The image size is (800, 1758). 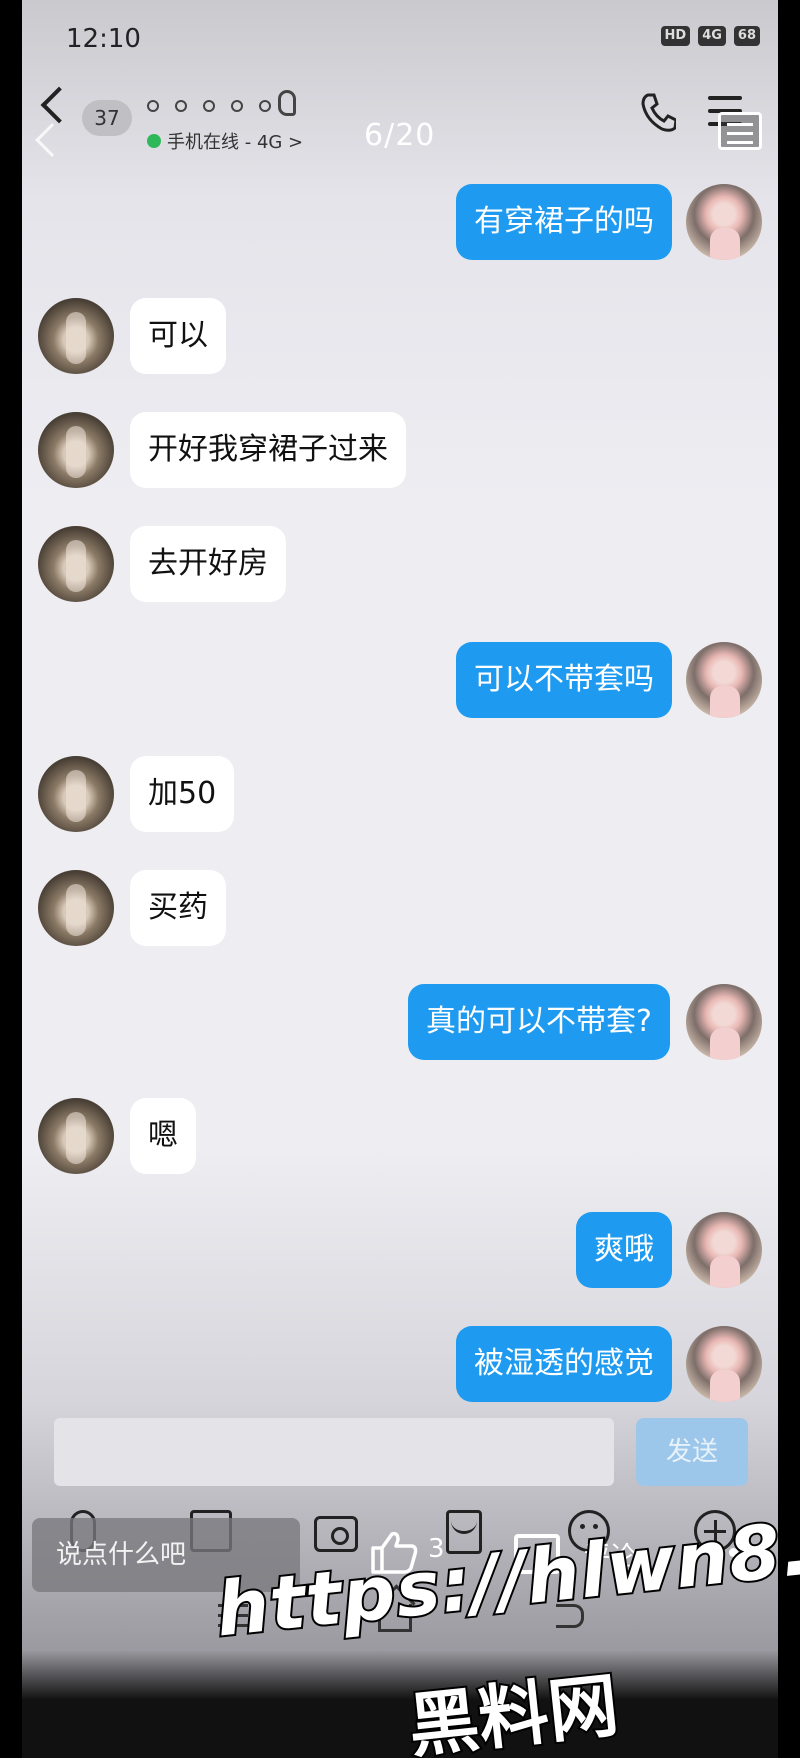 What do you see at coordinates (624, 1250) in the screenshot?
I see `message-bubble: 爽哦` at bounding box center [624, 1250].